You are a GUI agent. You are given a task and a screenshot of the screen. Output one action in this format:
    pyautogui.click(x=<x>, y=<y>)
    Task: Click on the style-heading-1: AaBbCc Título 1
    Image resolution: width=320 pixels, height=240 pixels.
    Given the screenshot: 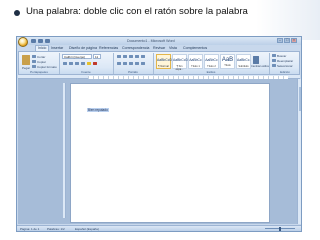 What is the action you would take?
    pyautogui.click(x=195, y=61)
    